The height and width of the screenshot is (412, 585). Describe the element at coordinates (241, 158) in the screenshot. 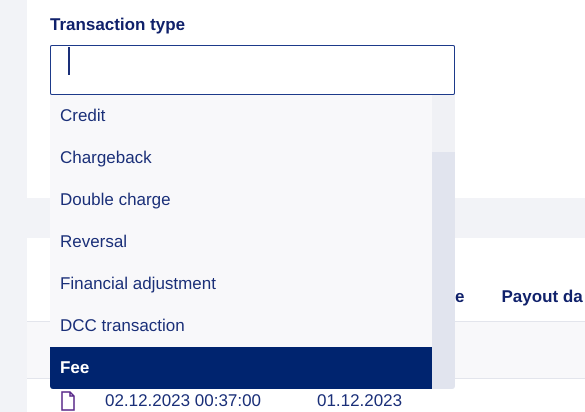

I see `dropdown-option: Chargeback` at that location.